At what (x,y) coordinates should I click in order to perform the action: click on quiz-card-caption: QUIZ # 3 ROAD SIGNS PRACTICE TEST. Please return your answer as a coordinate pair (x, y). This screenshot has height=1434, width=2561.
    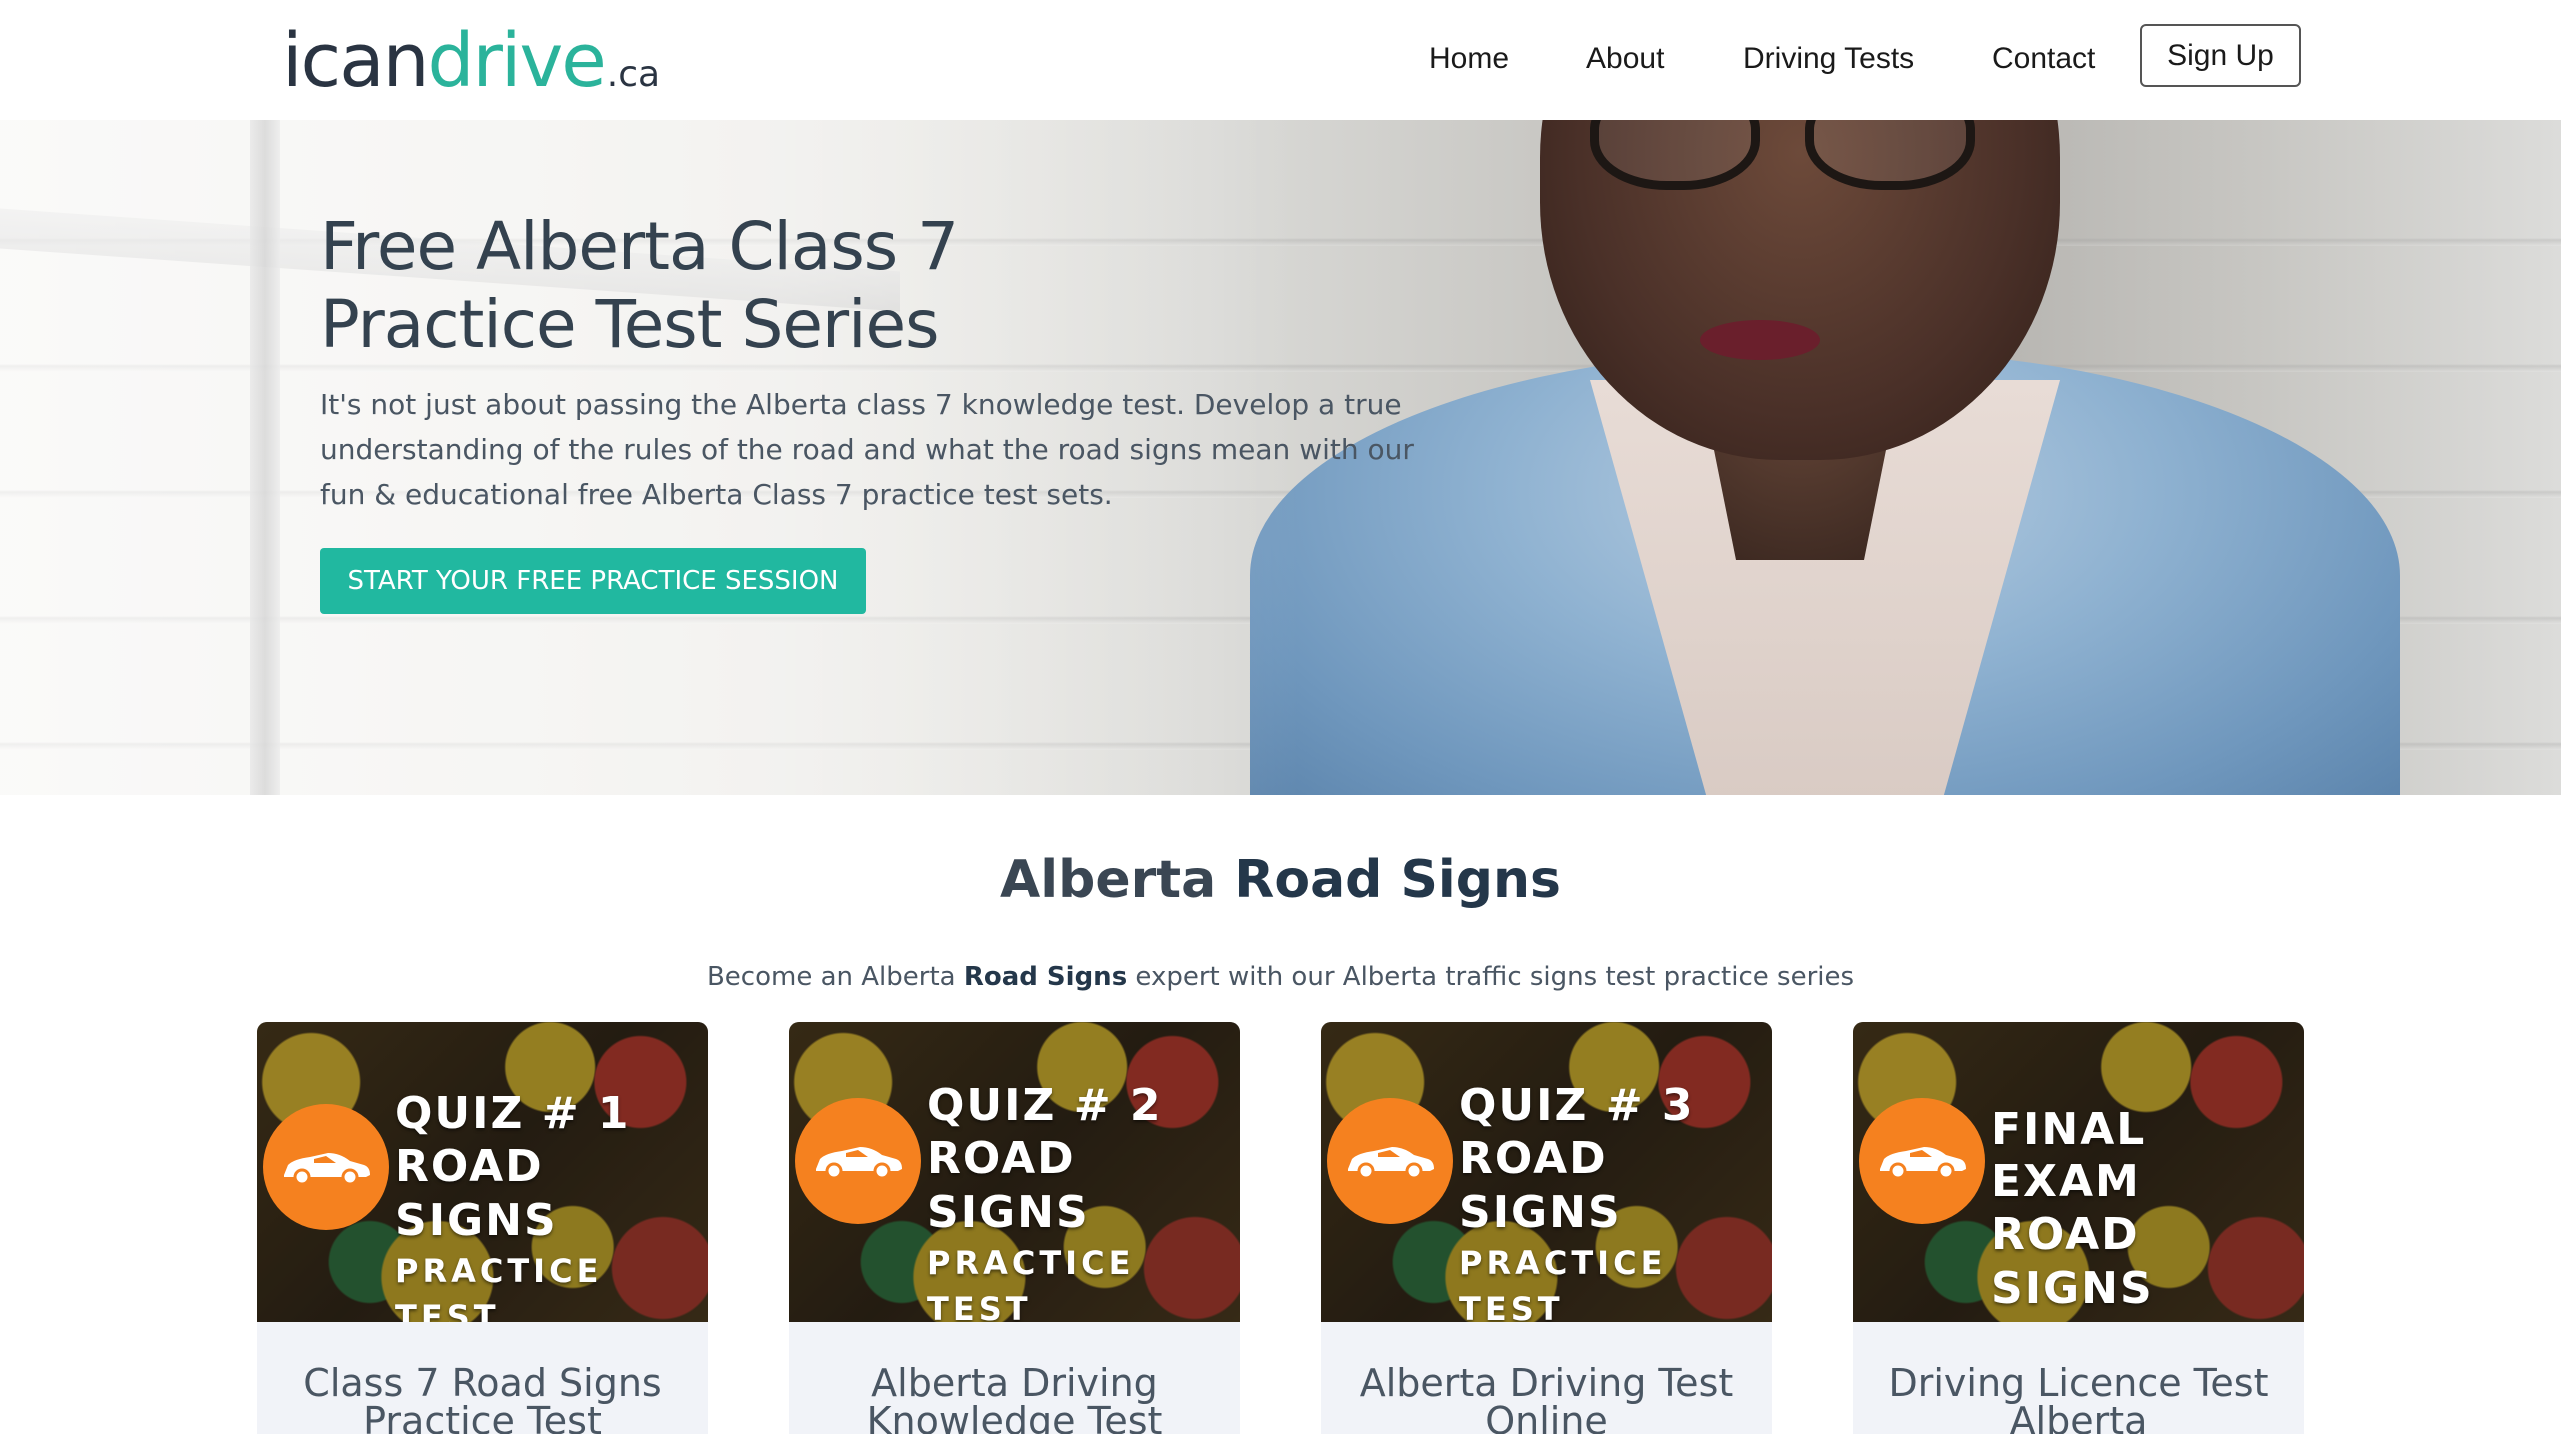
    Looking at the image, I should click on (1615, 1201).